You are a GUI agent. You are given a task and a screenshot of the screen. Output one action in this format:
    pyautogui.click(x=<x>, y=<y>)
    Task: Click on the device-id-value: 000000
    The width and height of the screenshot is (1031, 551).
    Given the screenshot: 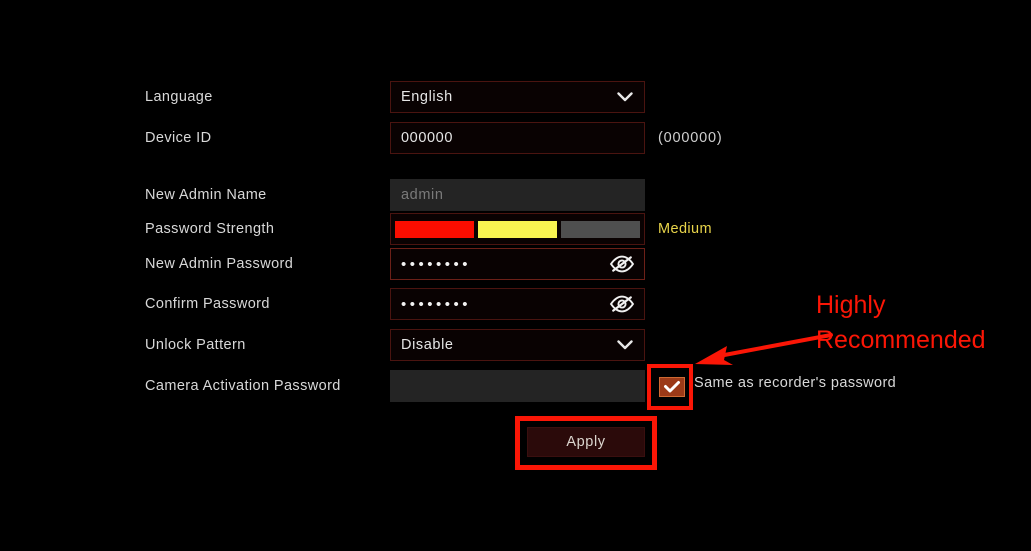 What is the action you would take?
    pyautogui.click(x=427, y=138)
    